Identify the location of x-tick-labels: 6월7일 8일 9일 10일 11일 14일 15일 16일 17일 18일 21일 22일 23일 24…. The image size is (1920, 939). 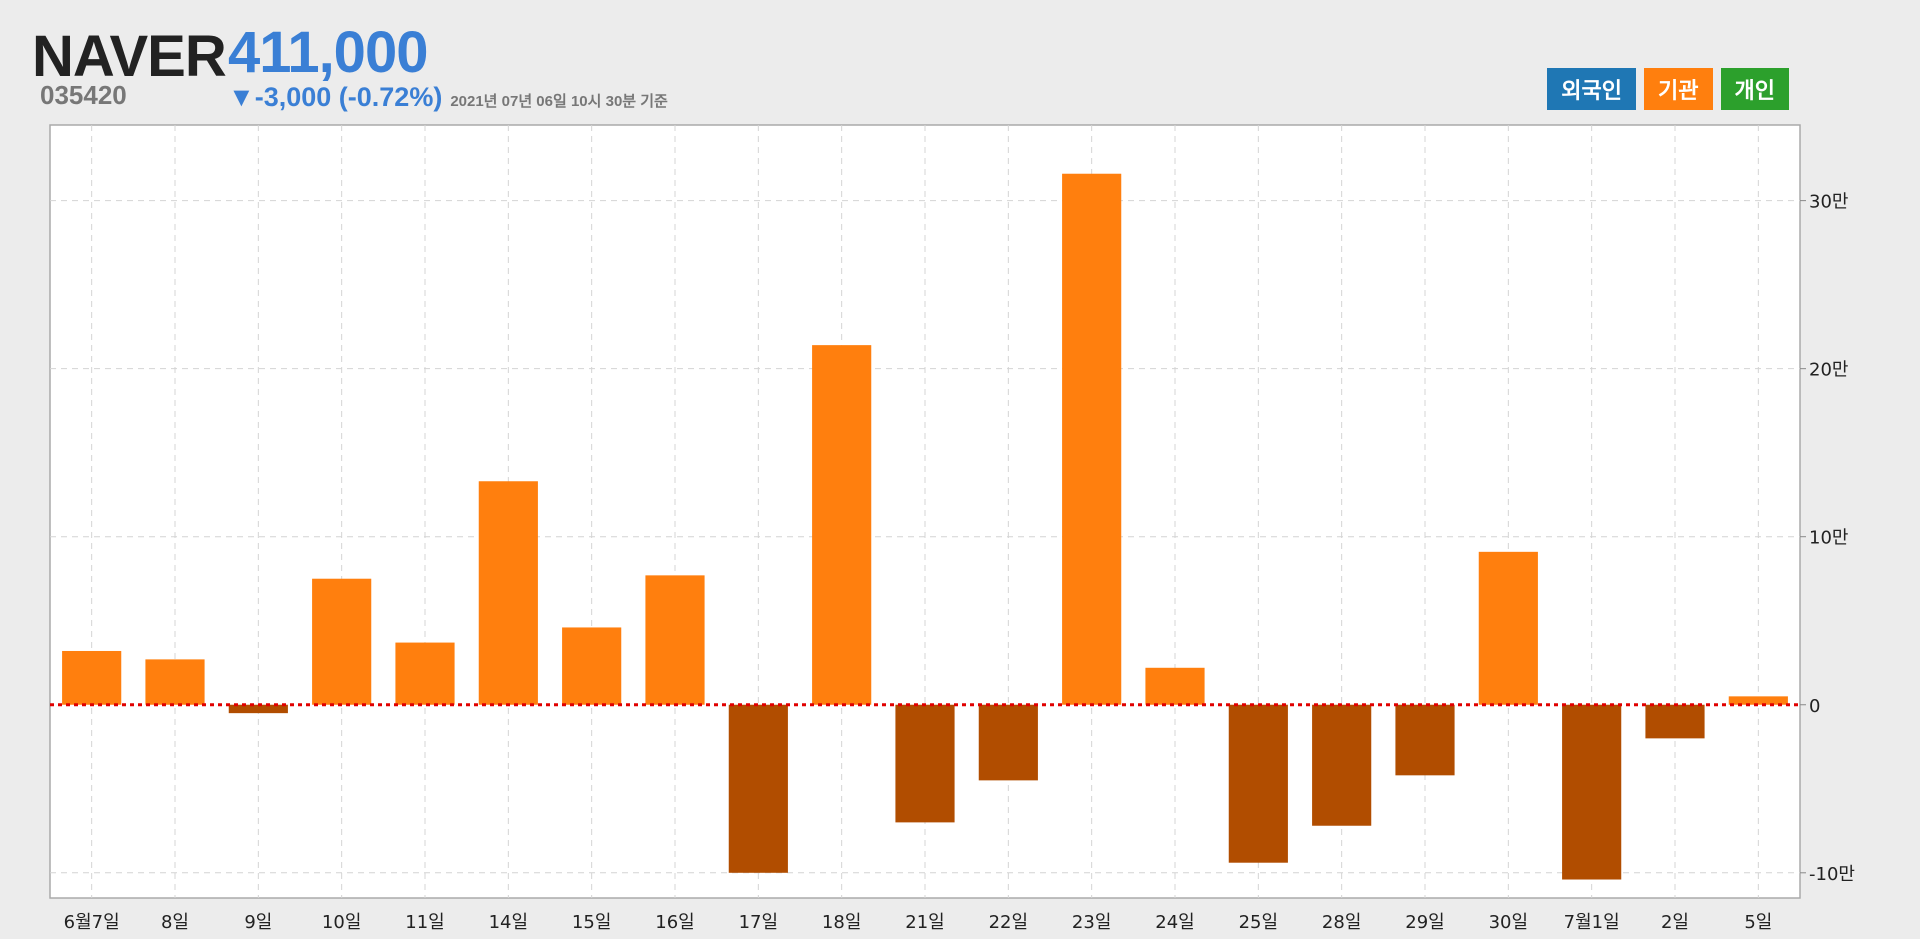
(918, 922).